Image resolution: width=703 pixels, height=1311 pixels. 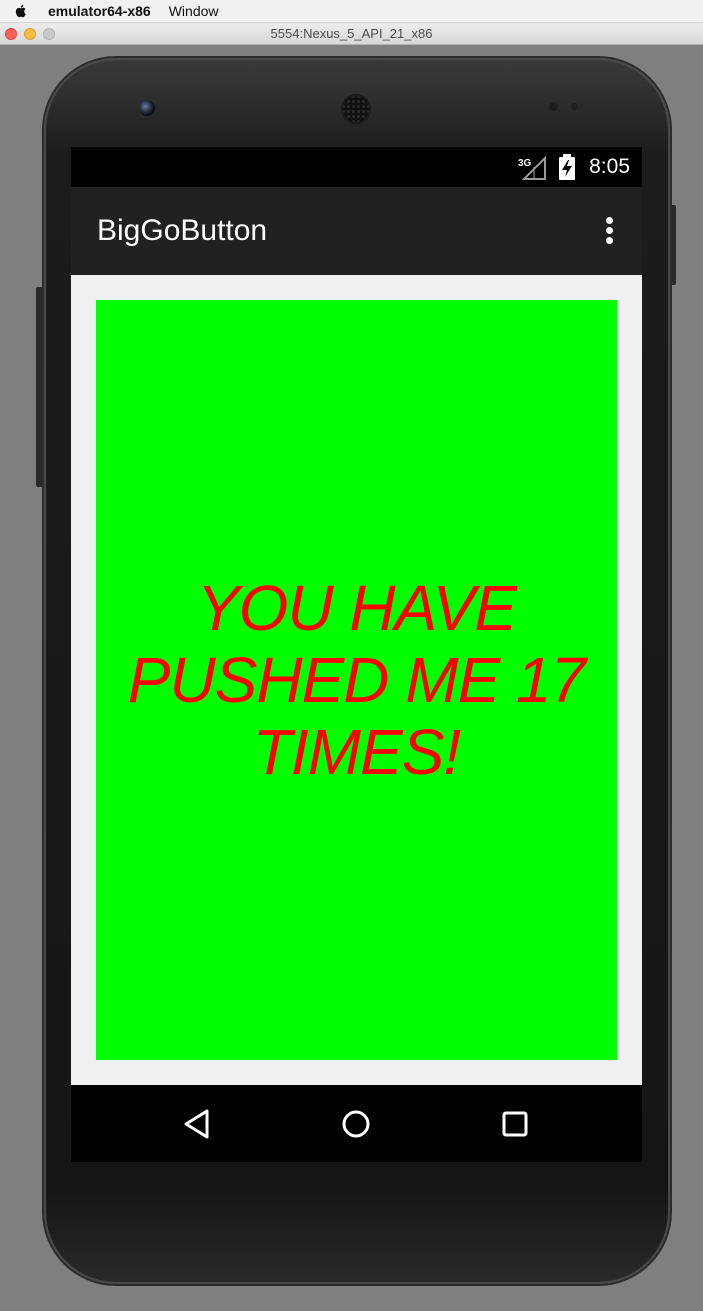 I want to click on mac-menubar: emulator64-x86 Window, so click(x=351, y=11).